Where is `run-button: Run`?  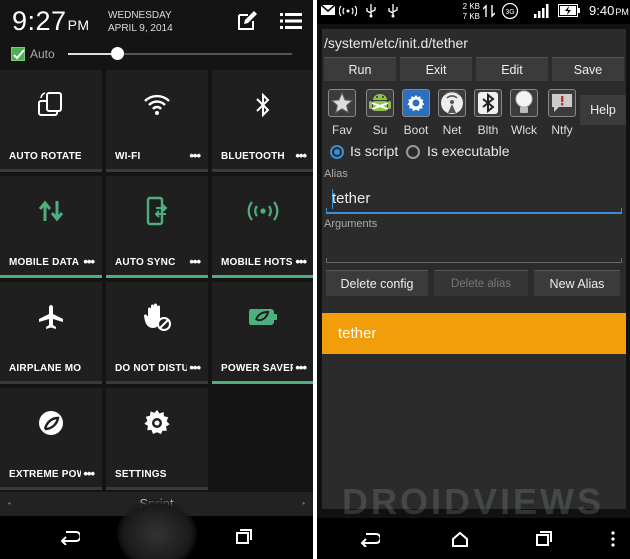
run-button: Run is located at coordinates (360, 69).